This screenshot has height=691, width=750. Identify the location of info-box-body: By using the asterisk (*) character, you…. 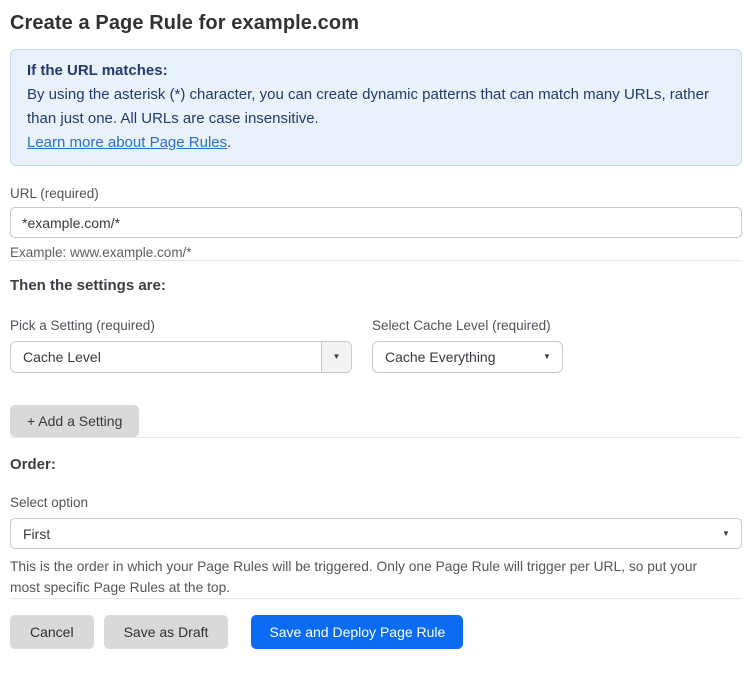
(368, 106).